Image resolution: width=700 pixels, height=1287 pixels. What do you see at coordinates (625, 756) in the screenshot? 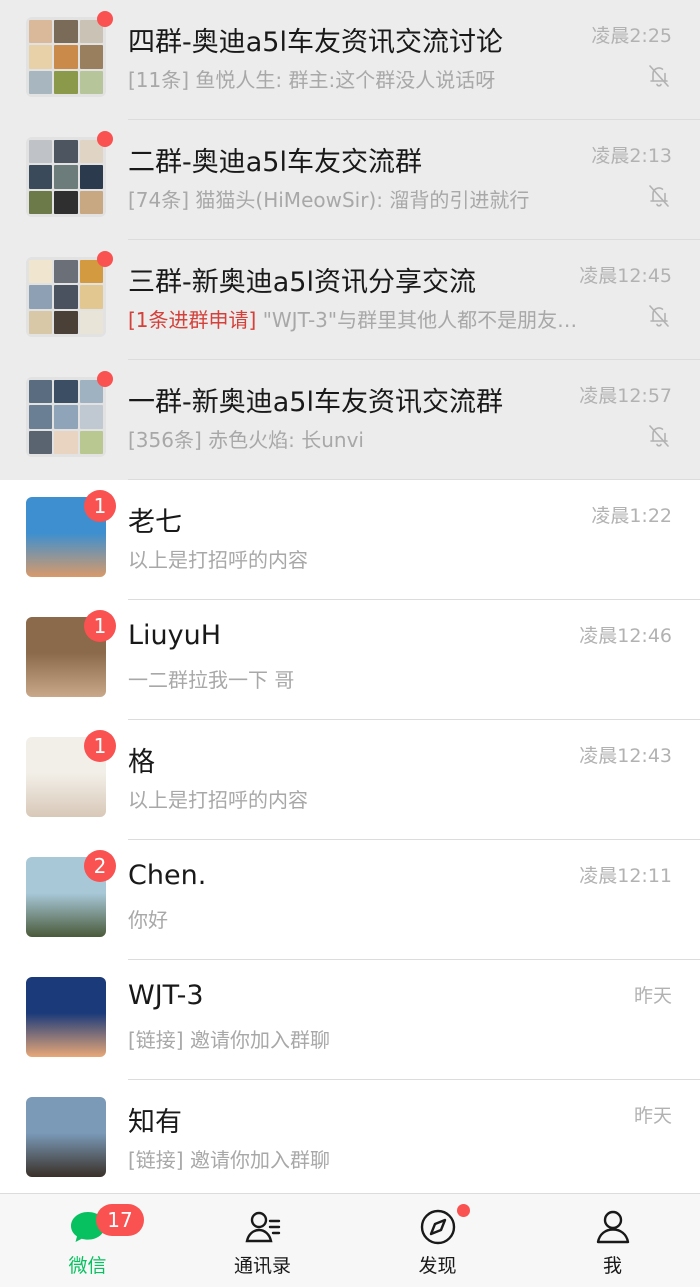
I see `chat-time: 凌晨12:43` at bounding box center [625, 756].